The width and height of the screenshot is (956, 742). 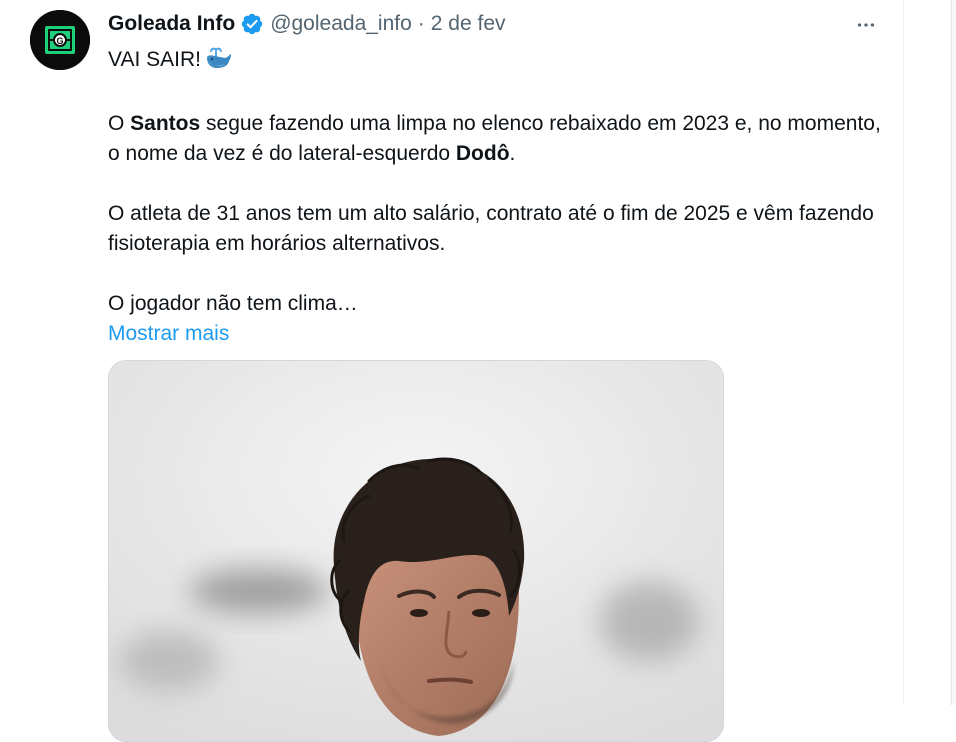 What do you see at coordinates (482, 153) in the screenshot?
I see `bold-dodo: Dodô` at bounding box center [482, 153].